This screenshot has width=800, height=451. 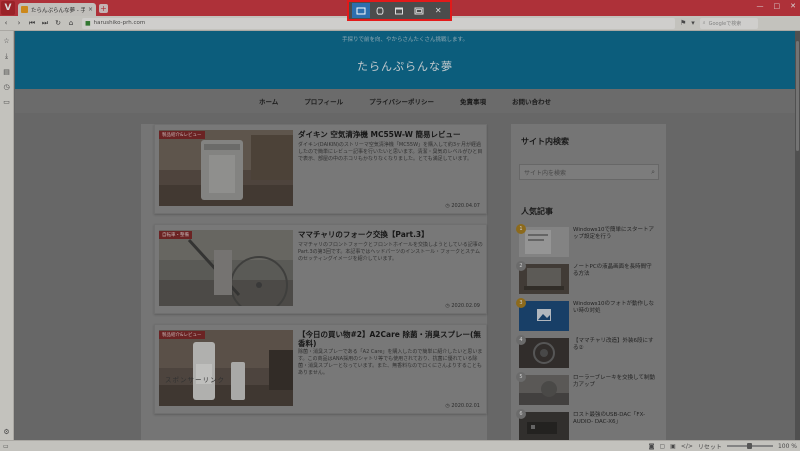 I want to click on close-icon: ✕, so click(x=438, y=10).